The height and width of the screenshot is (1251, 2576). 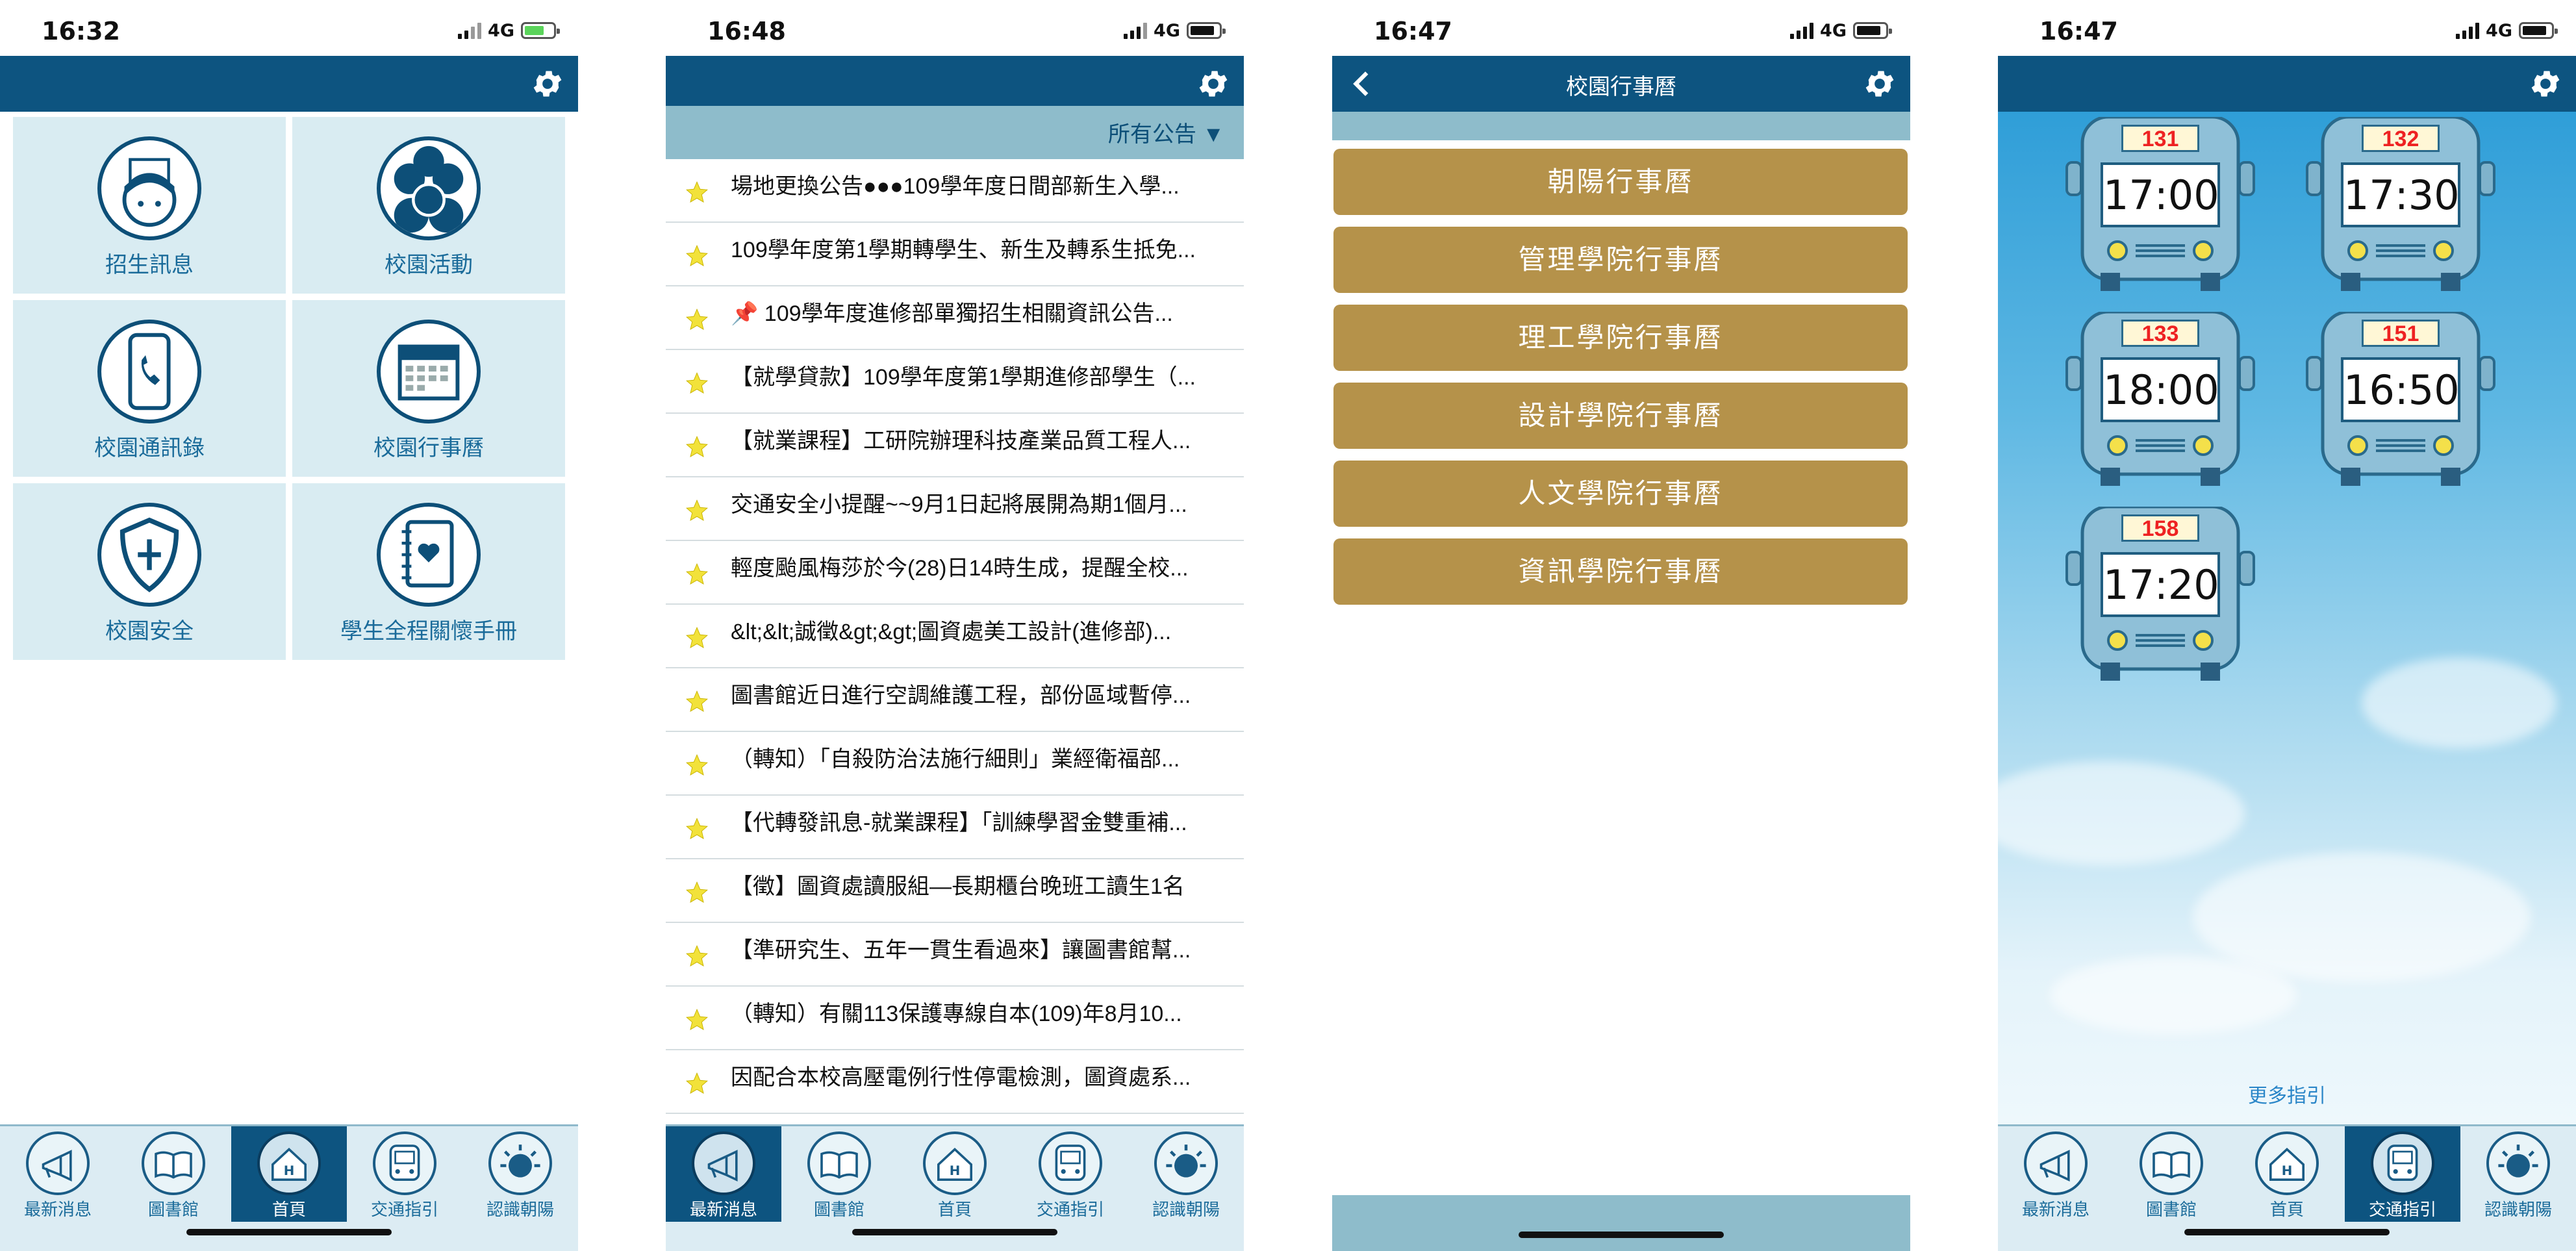 I want to click on bottom-bar, so click(x=1621, y=1223).